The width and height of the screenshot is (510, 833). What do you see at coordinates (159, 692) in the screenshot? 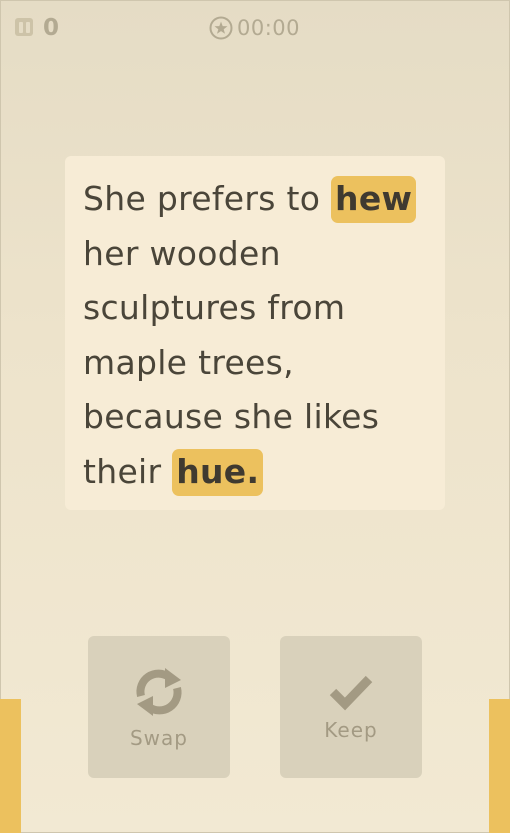
I see `swap-arrows-icon` at bounding box center [159, 692].